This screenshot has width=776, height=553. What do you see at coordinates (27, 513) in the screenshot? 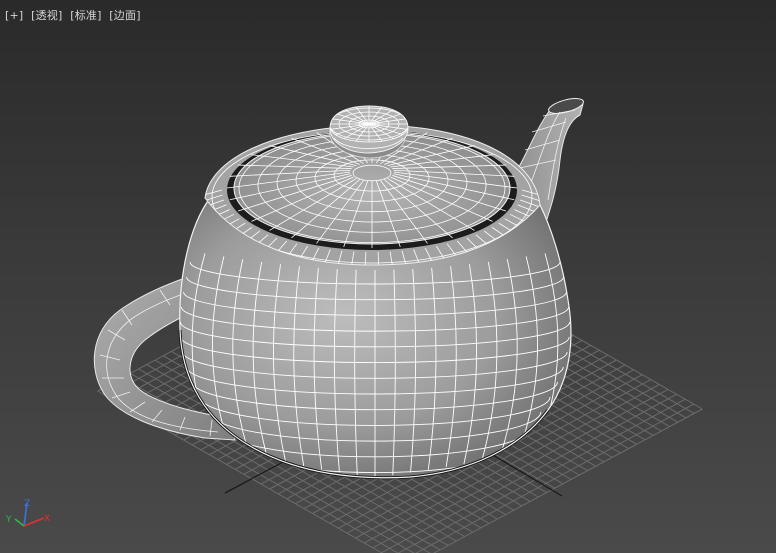
I see `axis-gizmo: Z X Y` at bounding box center [27, 513].